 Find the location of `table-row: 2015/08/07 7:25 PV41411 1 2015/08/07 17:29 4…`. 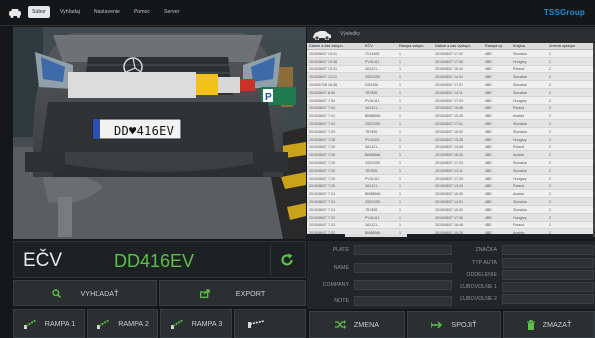

table-row: 2015/08/07 7:25 PV41411 1 2015/08/07 17:29 4… is located at coordinates (450, 179).